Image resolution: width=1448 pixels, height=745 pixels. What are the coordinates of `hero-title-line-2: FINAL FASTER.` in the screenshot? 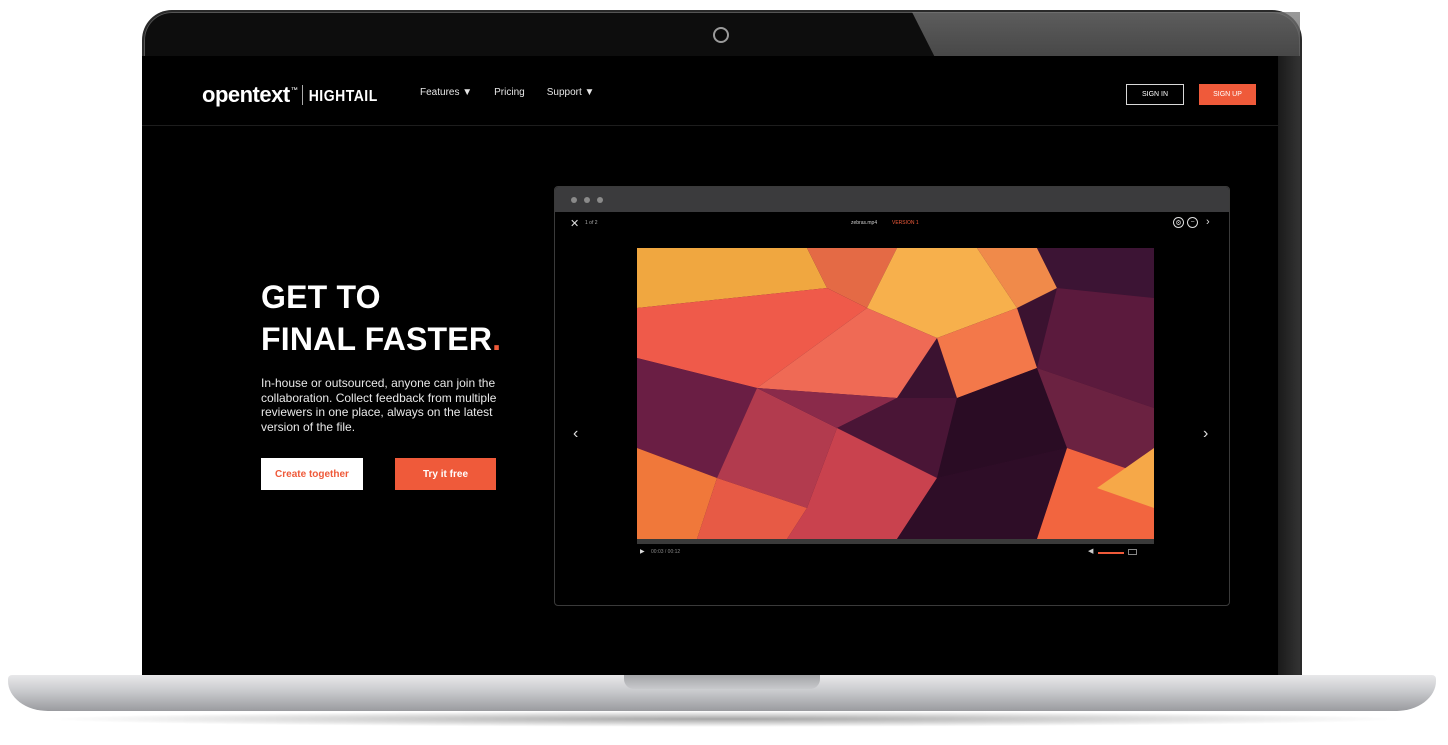 It's located at (381, 339).